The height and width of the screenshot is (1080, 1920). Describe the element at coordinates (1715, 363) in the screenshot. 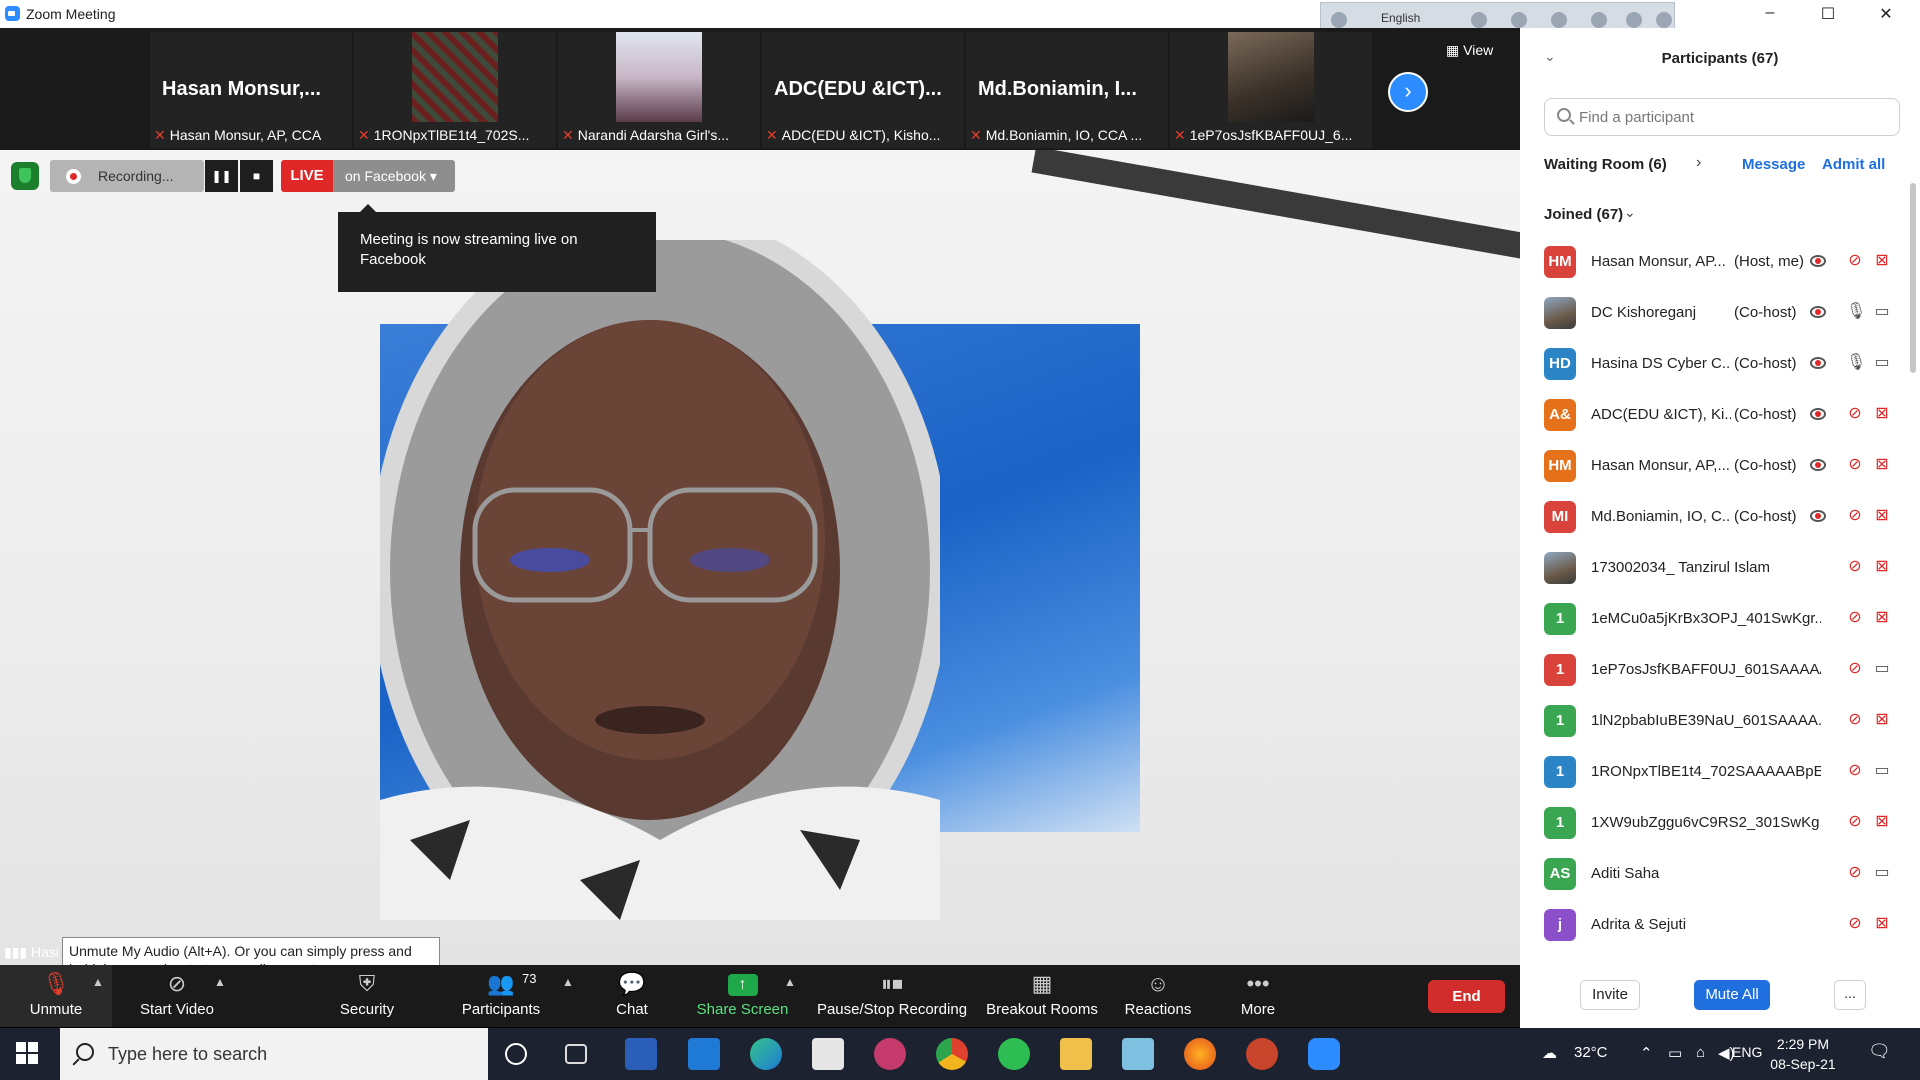

I see `participant-row: HD Hasina DS Cyber C... (Co-host) 🎙 ▭` at that location.